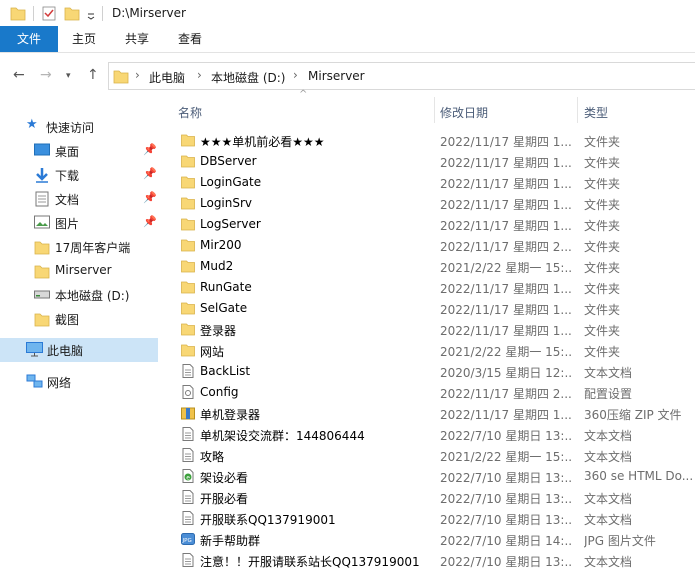  I want to click on sidebar-item-downloads: 下载 📌, so click(79, 175).